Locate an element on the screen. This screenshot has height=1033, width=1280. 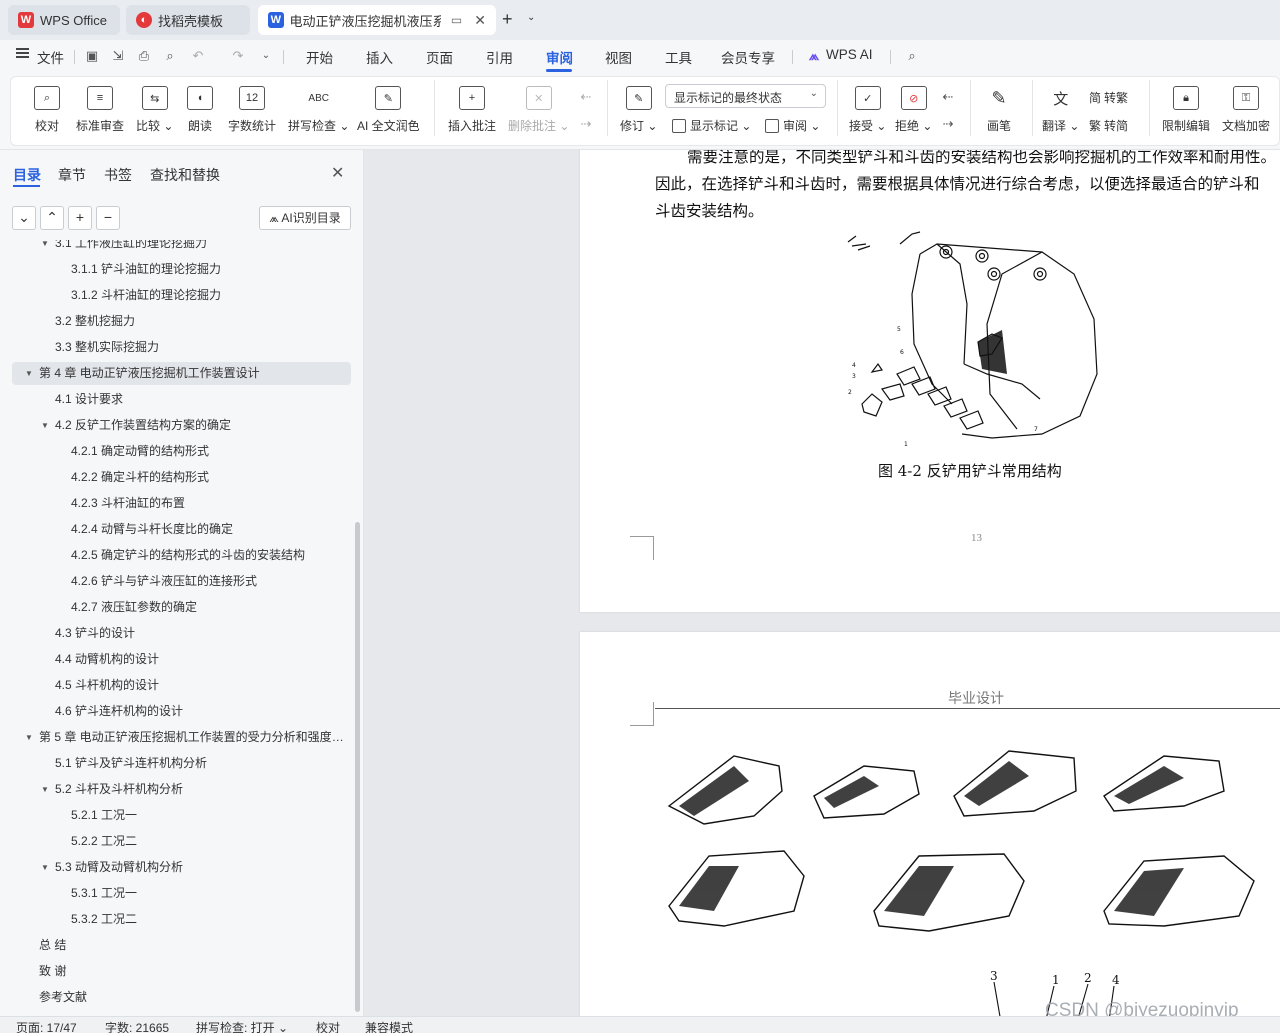
toc-item: 5.2.2 工况二 is located at coordinates (181, 841).